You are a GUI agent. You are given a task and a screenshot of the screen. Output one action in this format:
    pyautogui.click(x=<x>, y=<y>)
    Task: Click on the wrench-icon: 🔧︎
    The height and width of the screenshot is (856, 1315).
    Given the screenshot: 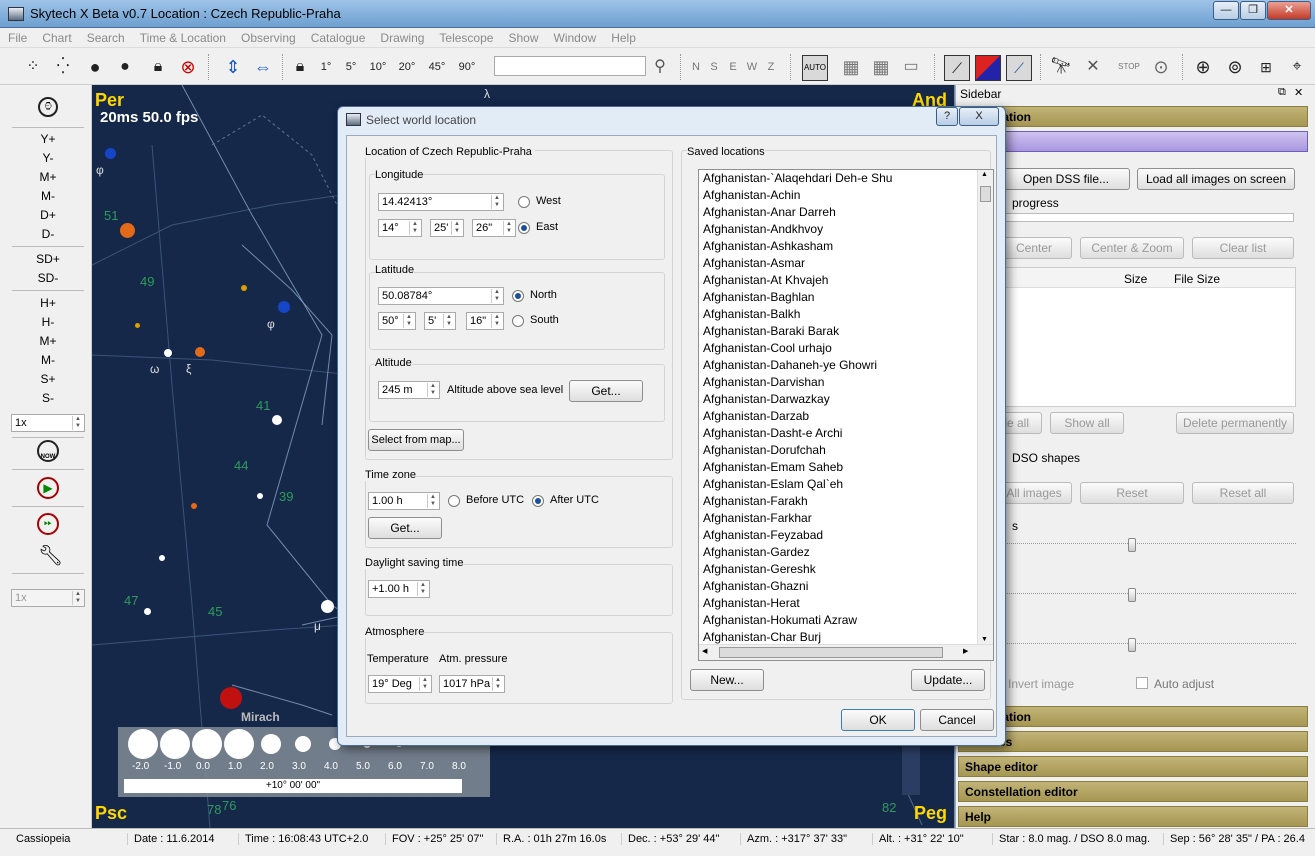 What is the action you would take?
    pyautogui.click(x=50, y=555)
    